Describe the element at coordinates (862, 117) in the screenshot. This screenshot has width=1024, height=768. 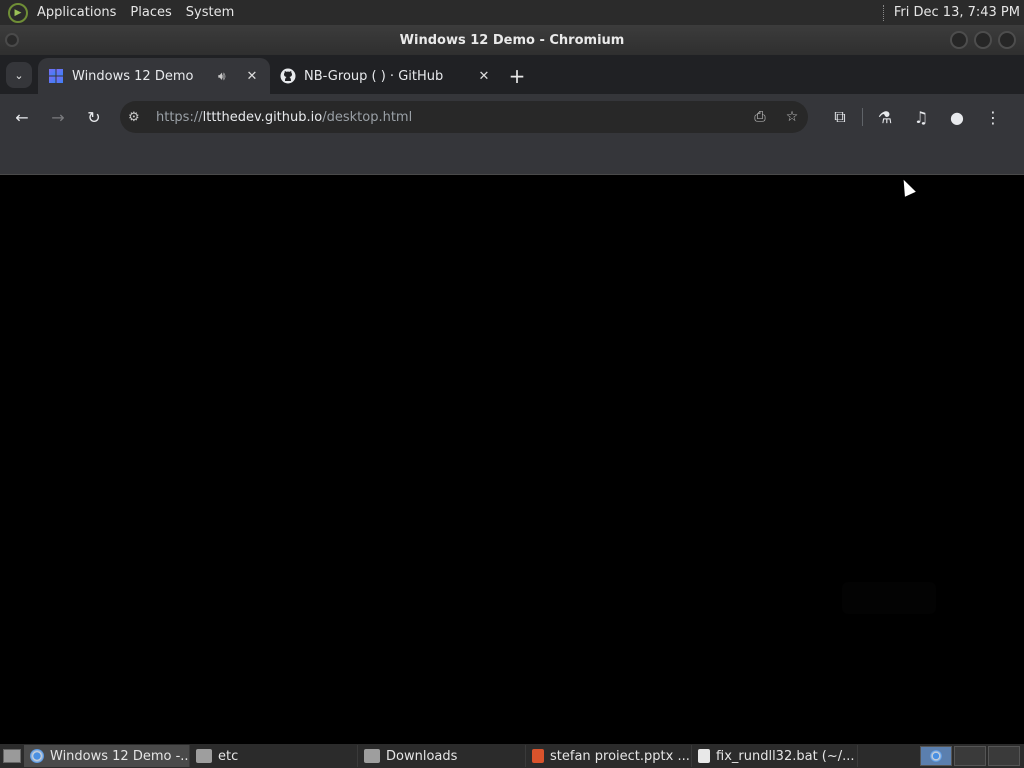
I see `toolbar-divider` at that location.